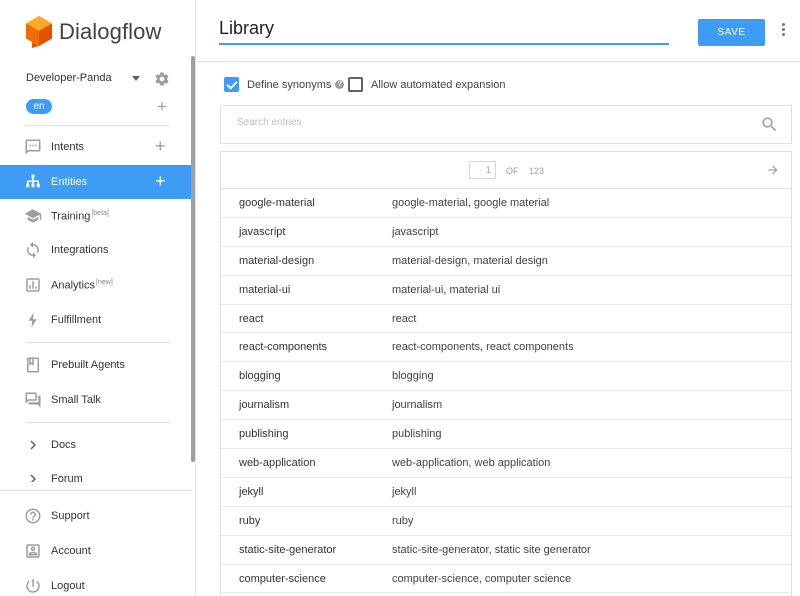  Describe the element at coordinates (483, 347) in the screenshot. I see `entry-synonyms: react-components, react components` at that location.